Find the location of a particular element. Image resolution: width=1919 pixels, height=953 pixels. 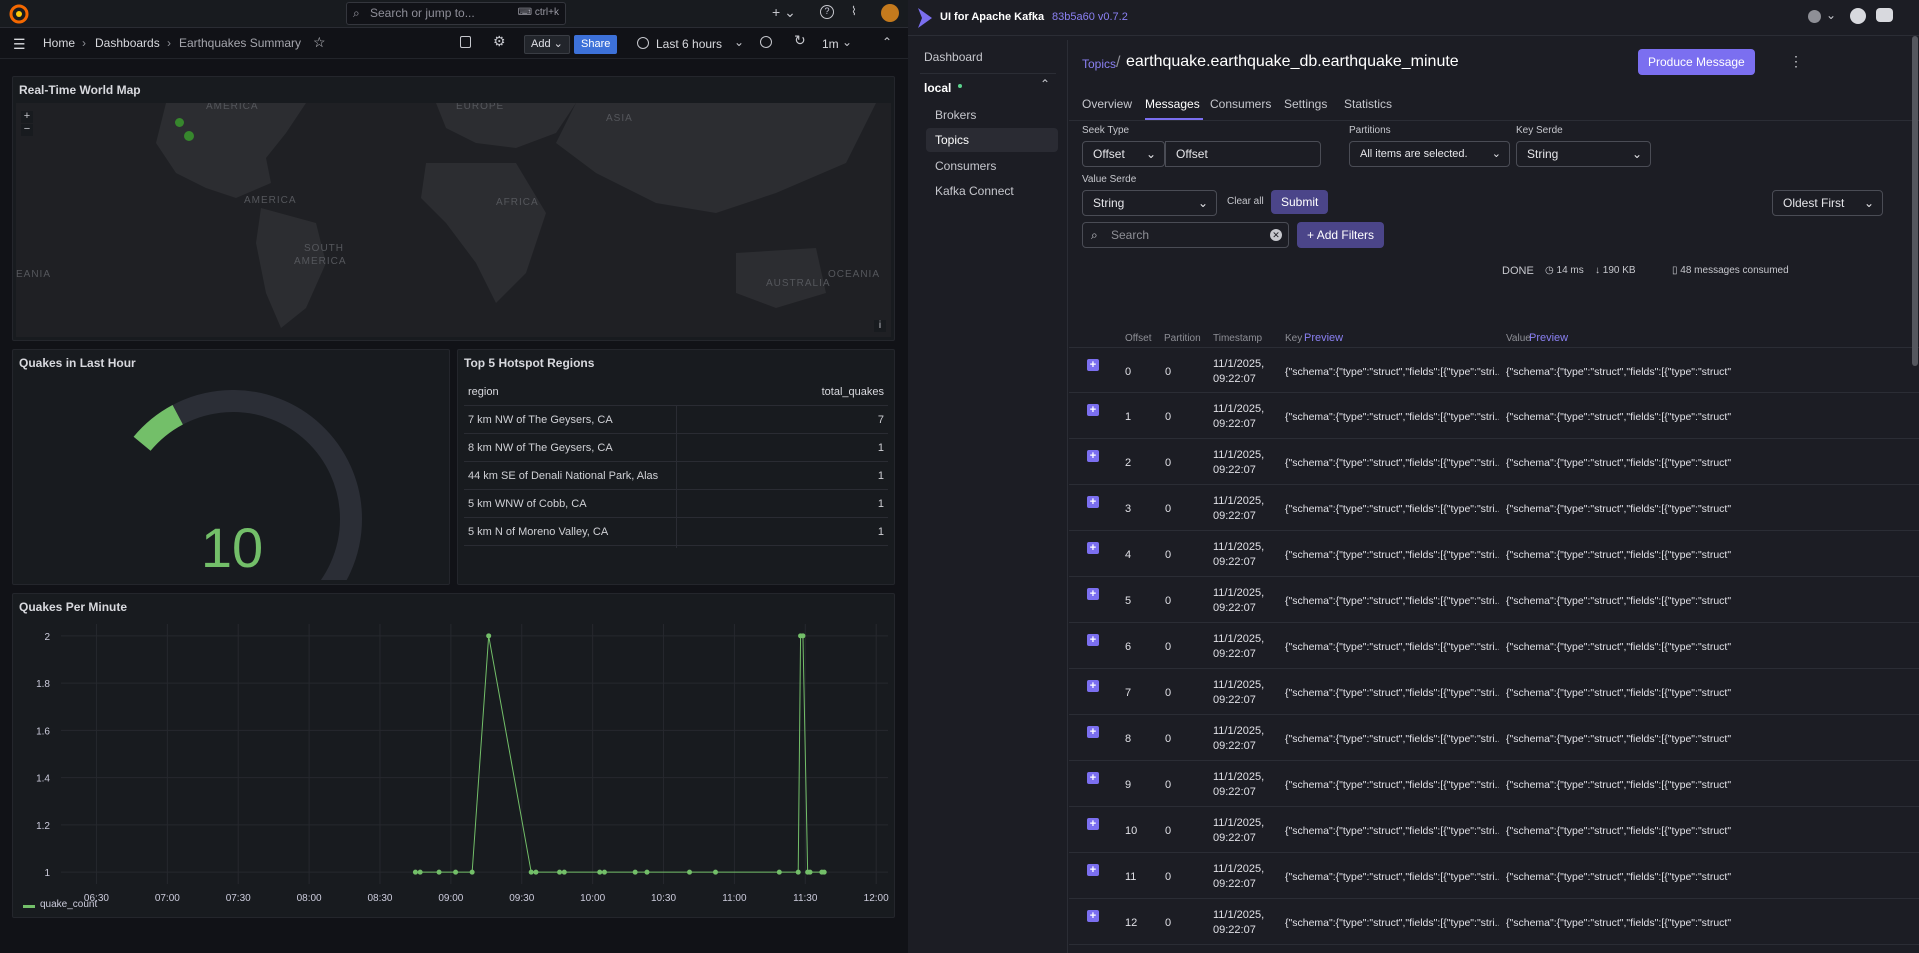

chevron-up-icon: ⌃ is located at coordinates (1045, 84).